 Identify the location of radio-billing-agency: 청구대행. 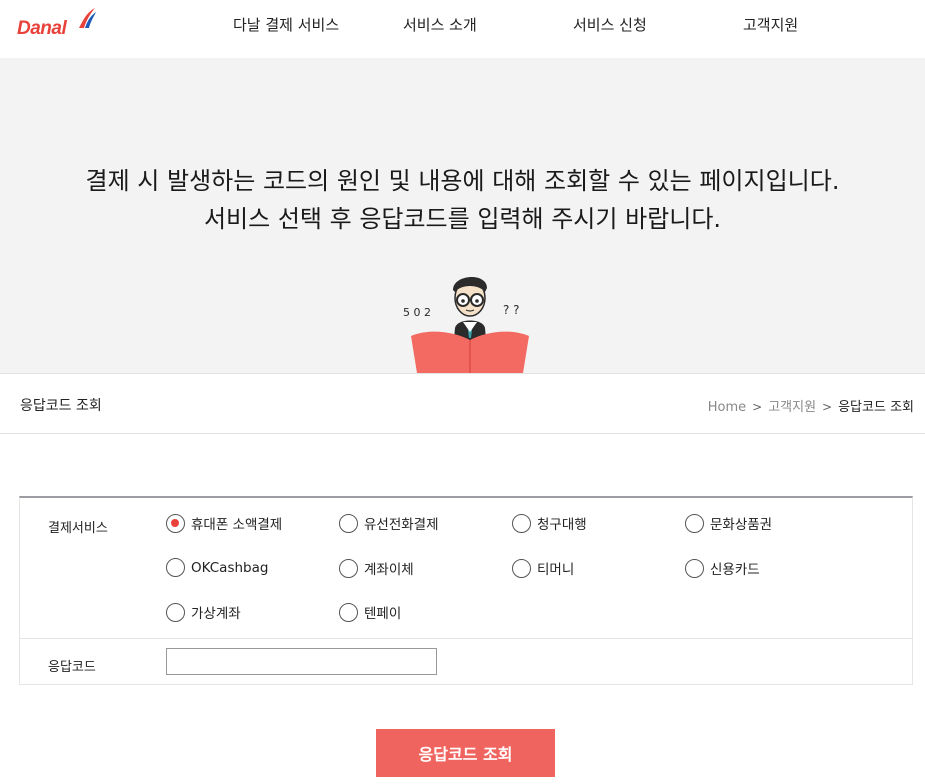
(549, 523).